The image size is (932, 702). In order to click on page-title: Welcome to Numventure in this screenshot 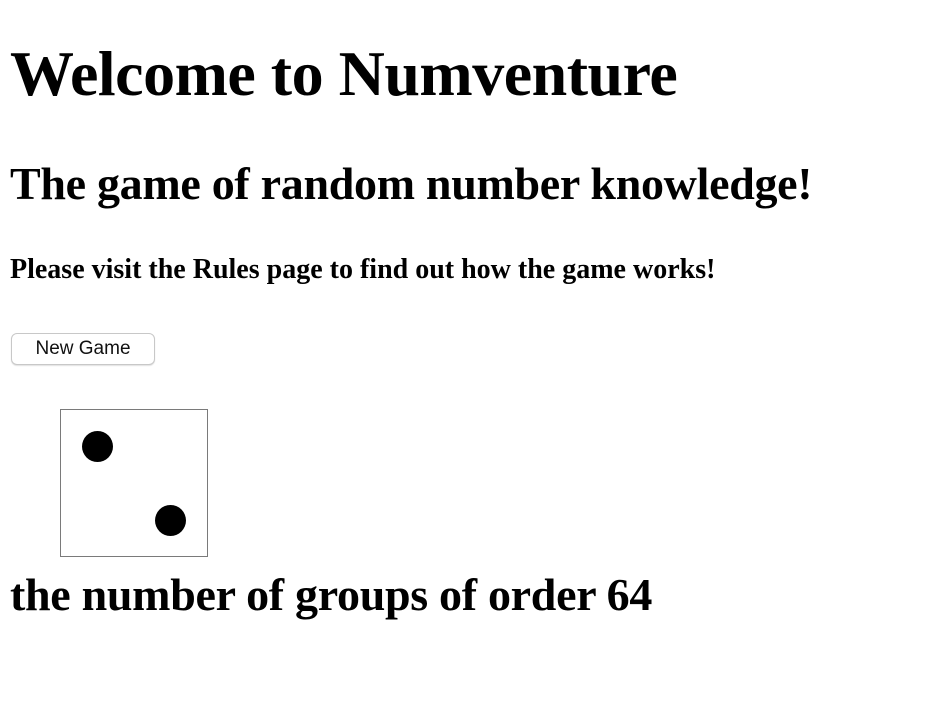, I will do `click(344, 73)`.